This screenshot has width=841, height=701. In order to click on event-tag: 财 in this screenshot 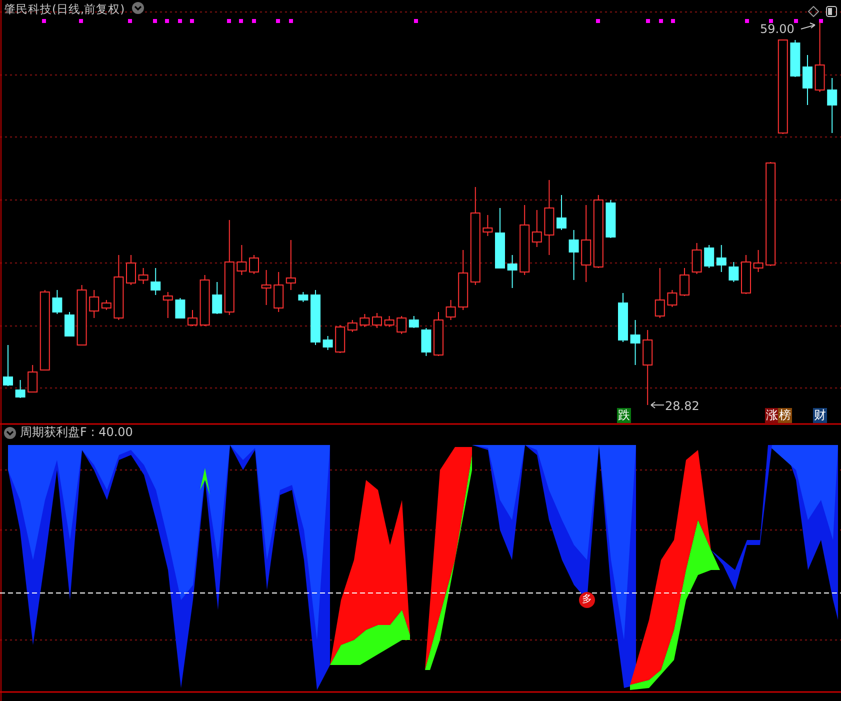, I will do `click(820, 415)`.